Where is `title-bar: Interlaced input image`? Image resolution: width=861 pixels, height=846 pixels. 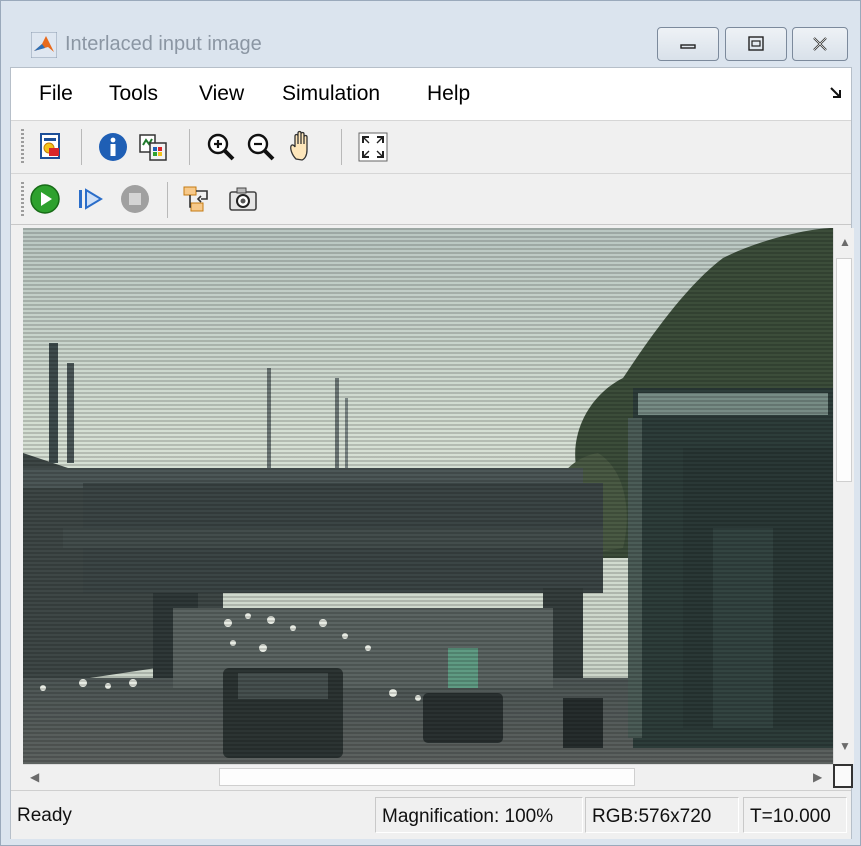
title-bar: Interlaced input image is located at coordinates (430, 34).